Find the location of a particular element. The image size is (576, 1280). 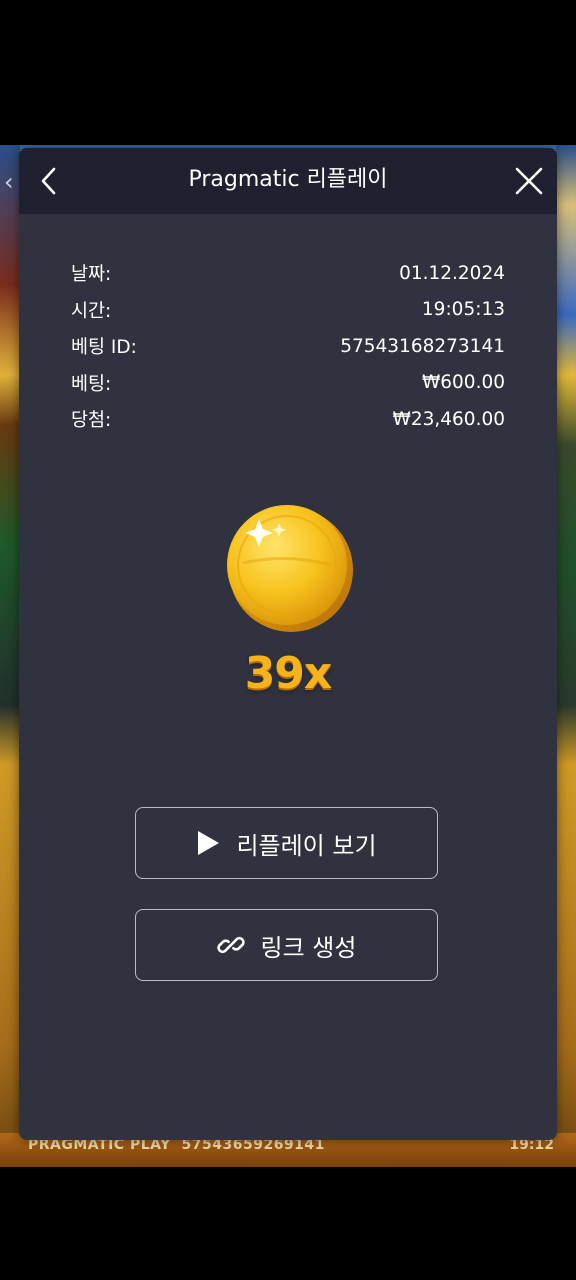

bet-id-value: 57543168273141 is located at coordinates (422, 346).